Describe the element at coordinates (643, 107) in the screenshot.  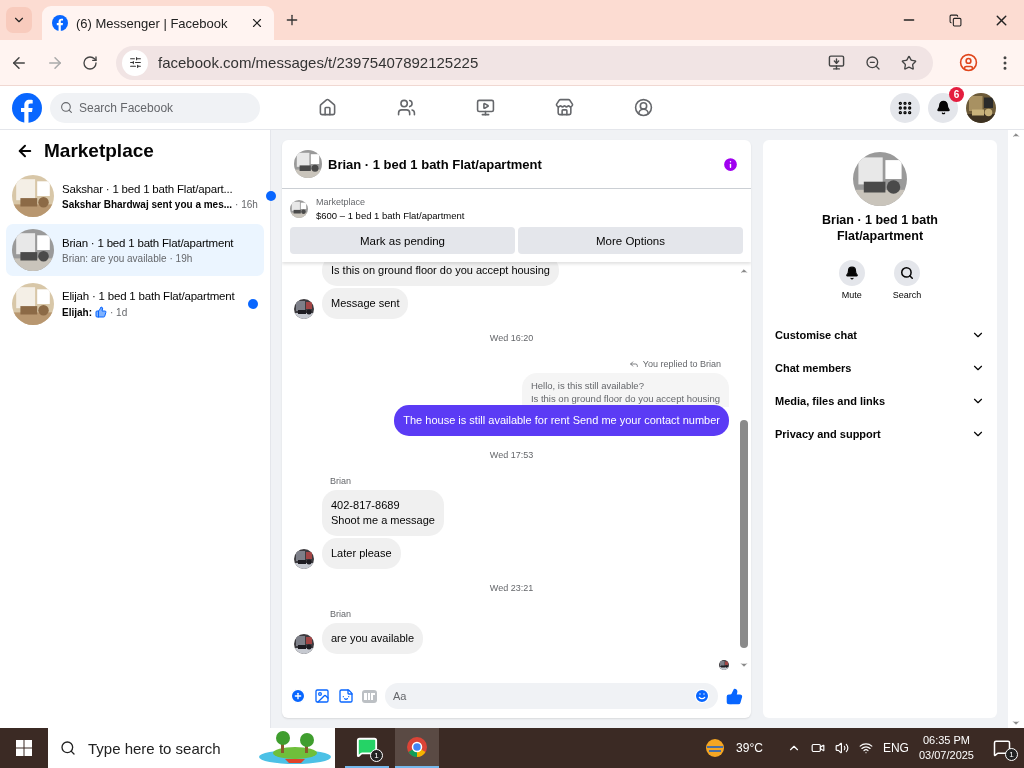
I see `groups-icon` at that location.